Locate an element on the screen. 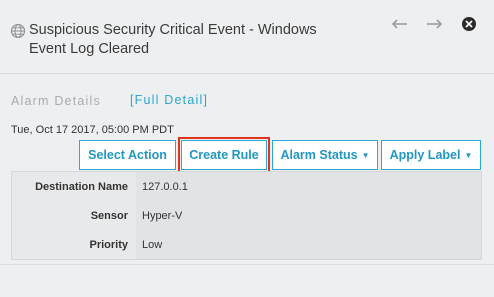 The image size is (494, 297). apply-label-label: Apply Label is located at coordinates (425, 155).